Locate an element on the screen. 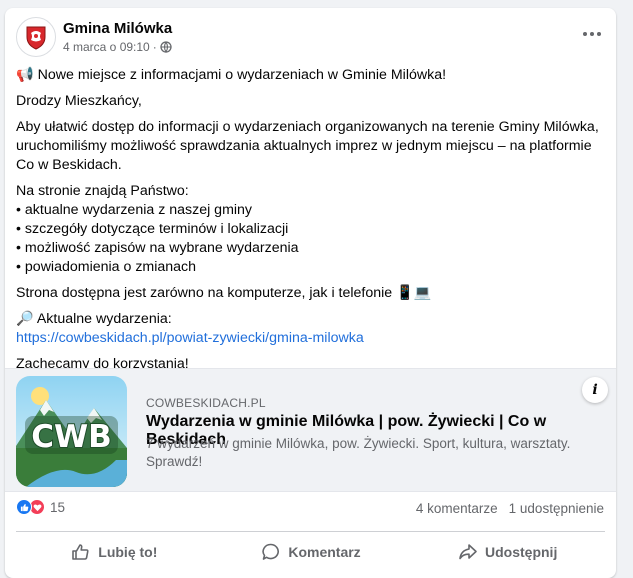  post-meta: 4 marca o 09:10 · is located at coordinates (117, 47).